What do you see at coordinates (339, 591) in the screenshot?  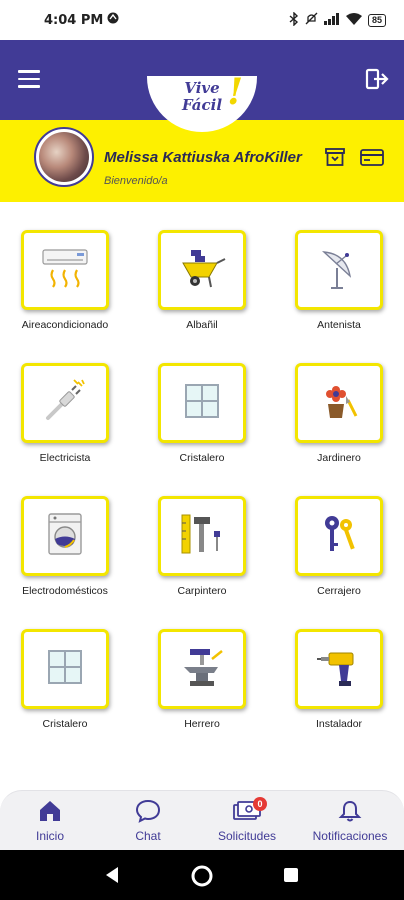 I see `service-label: Cerrajero` at bounding box center [339, 591].